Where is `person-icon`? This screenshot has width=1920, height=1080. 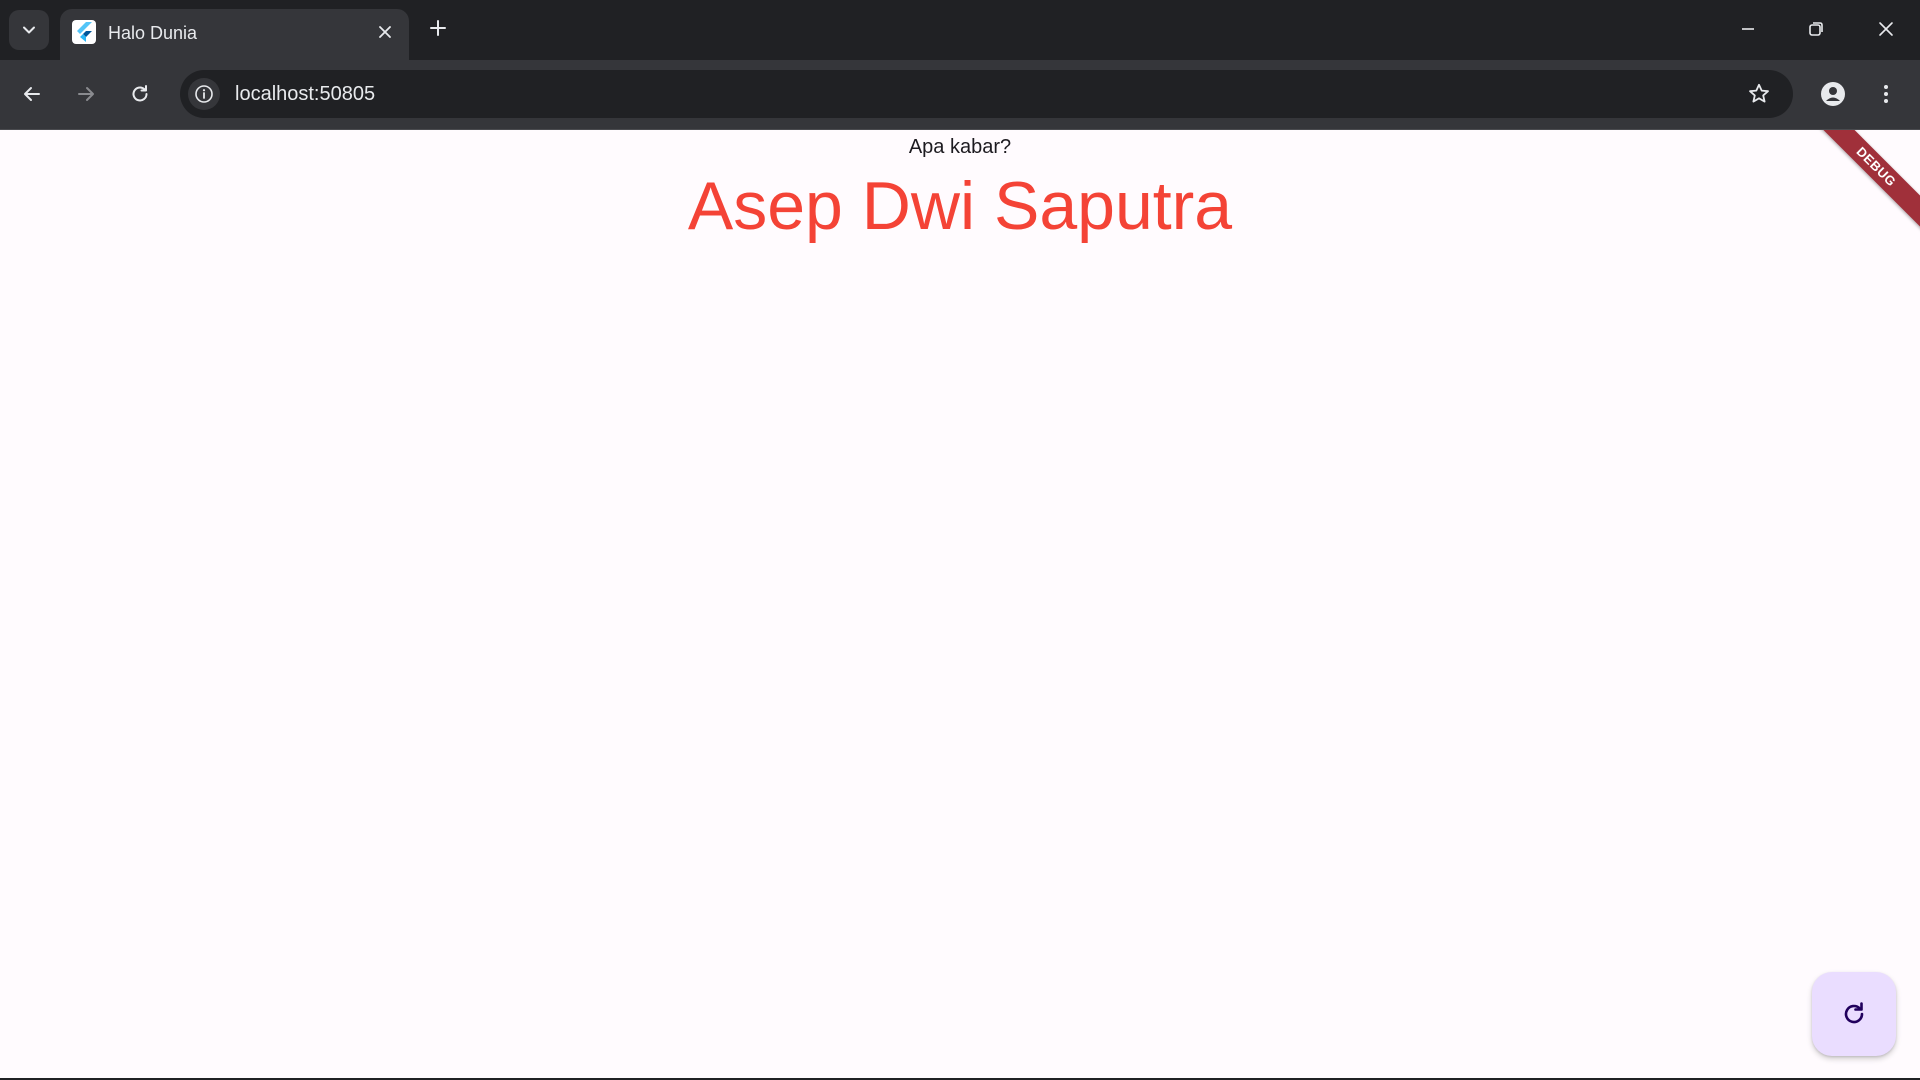 person-icon is located at coordinates (1833, 94).